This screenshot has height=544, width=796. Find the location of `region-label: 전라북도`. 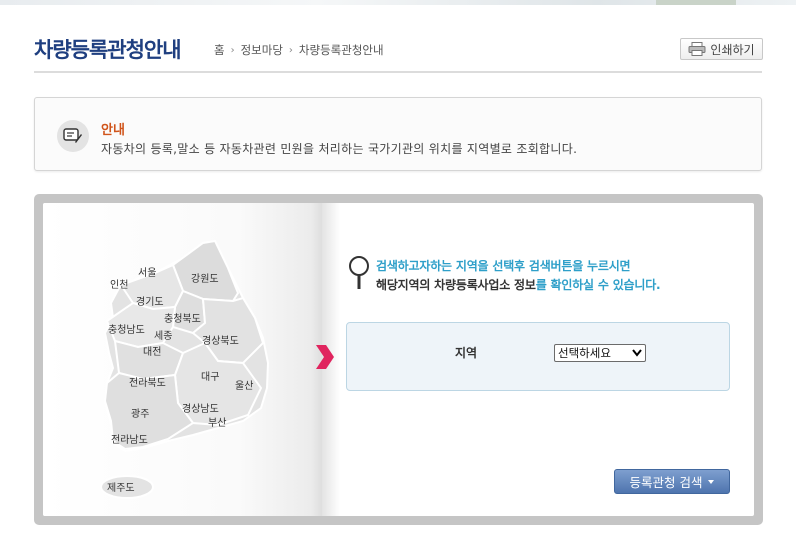

region-label: 전라북도 is located at coordinates (147, 383).